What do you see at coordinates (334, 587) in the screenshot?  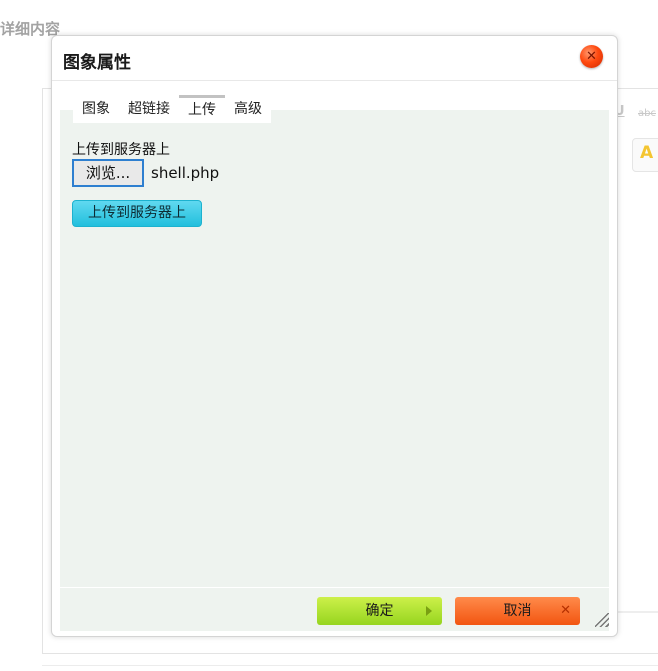 I see `footer-divider` at bounding box center [334, 587].